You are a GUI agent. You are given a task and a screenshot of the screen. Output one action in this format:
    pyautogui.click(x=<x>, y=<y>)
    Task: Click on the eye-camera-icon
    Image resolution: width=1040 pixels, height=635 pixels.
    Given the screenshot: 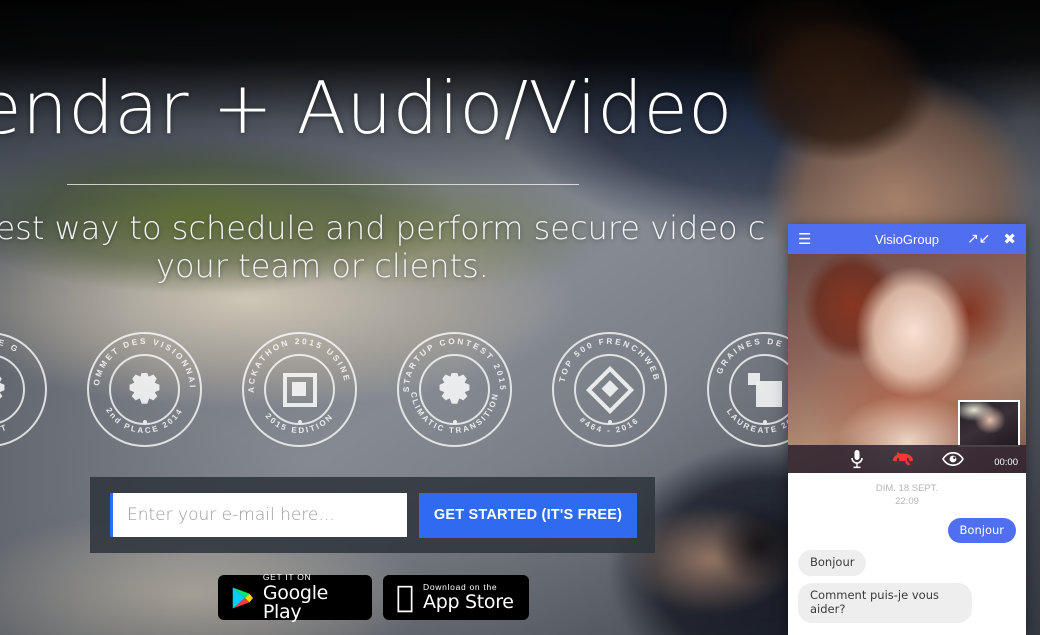 What is the action you would take?
    pyautogui.click(x=953, y=459)
    